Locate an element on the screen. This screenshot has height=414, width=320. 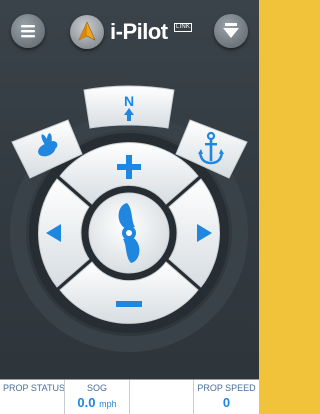
prop-toggle-button is located at coordinates (129, 233).